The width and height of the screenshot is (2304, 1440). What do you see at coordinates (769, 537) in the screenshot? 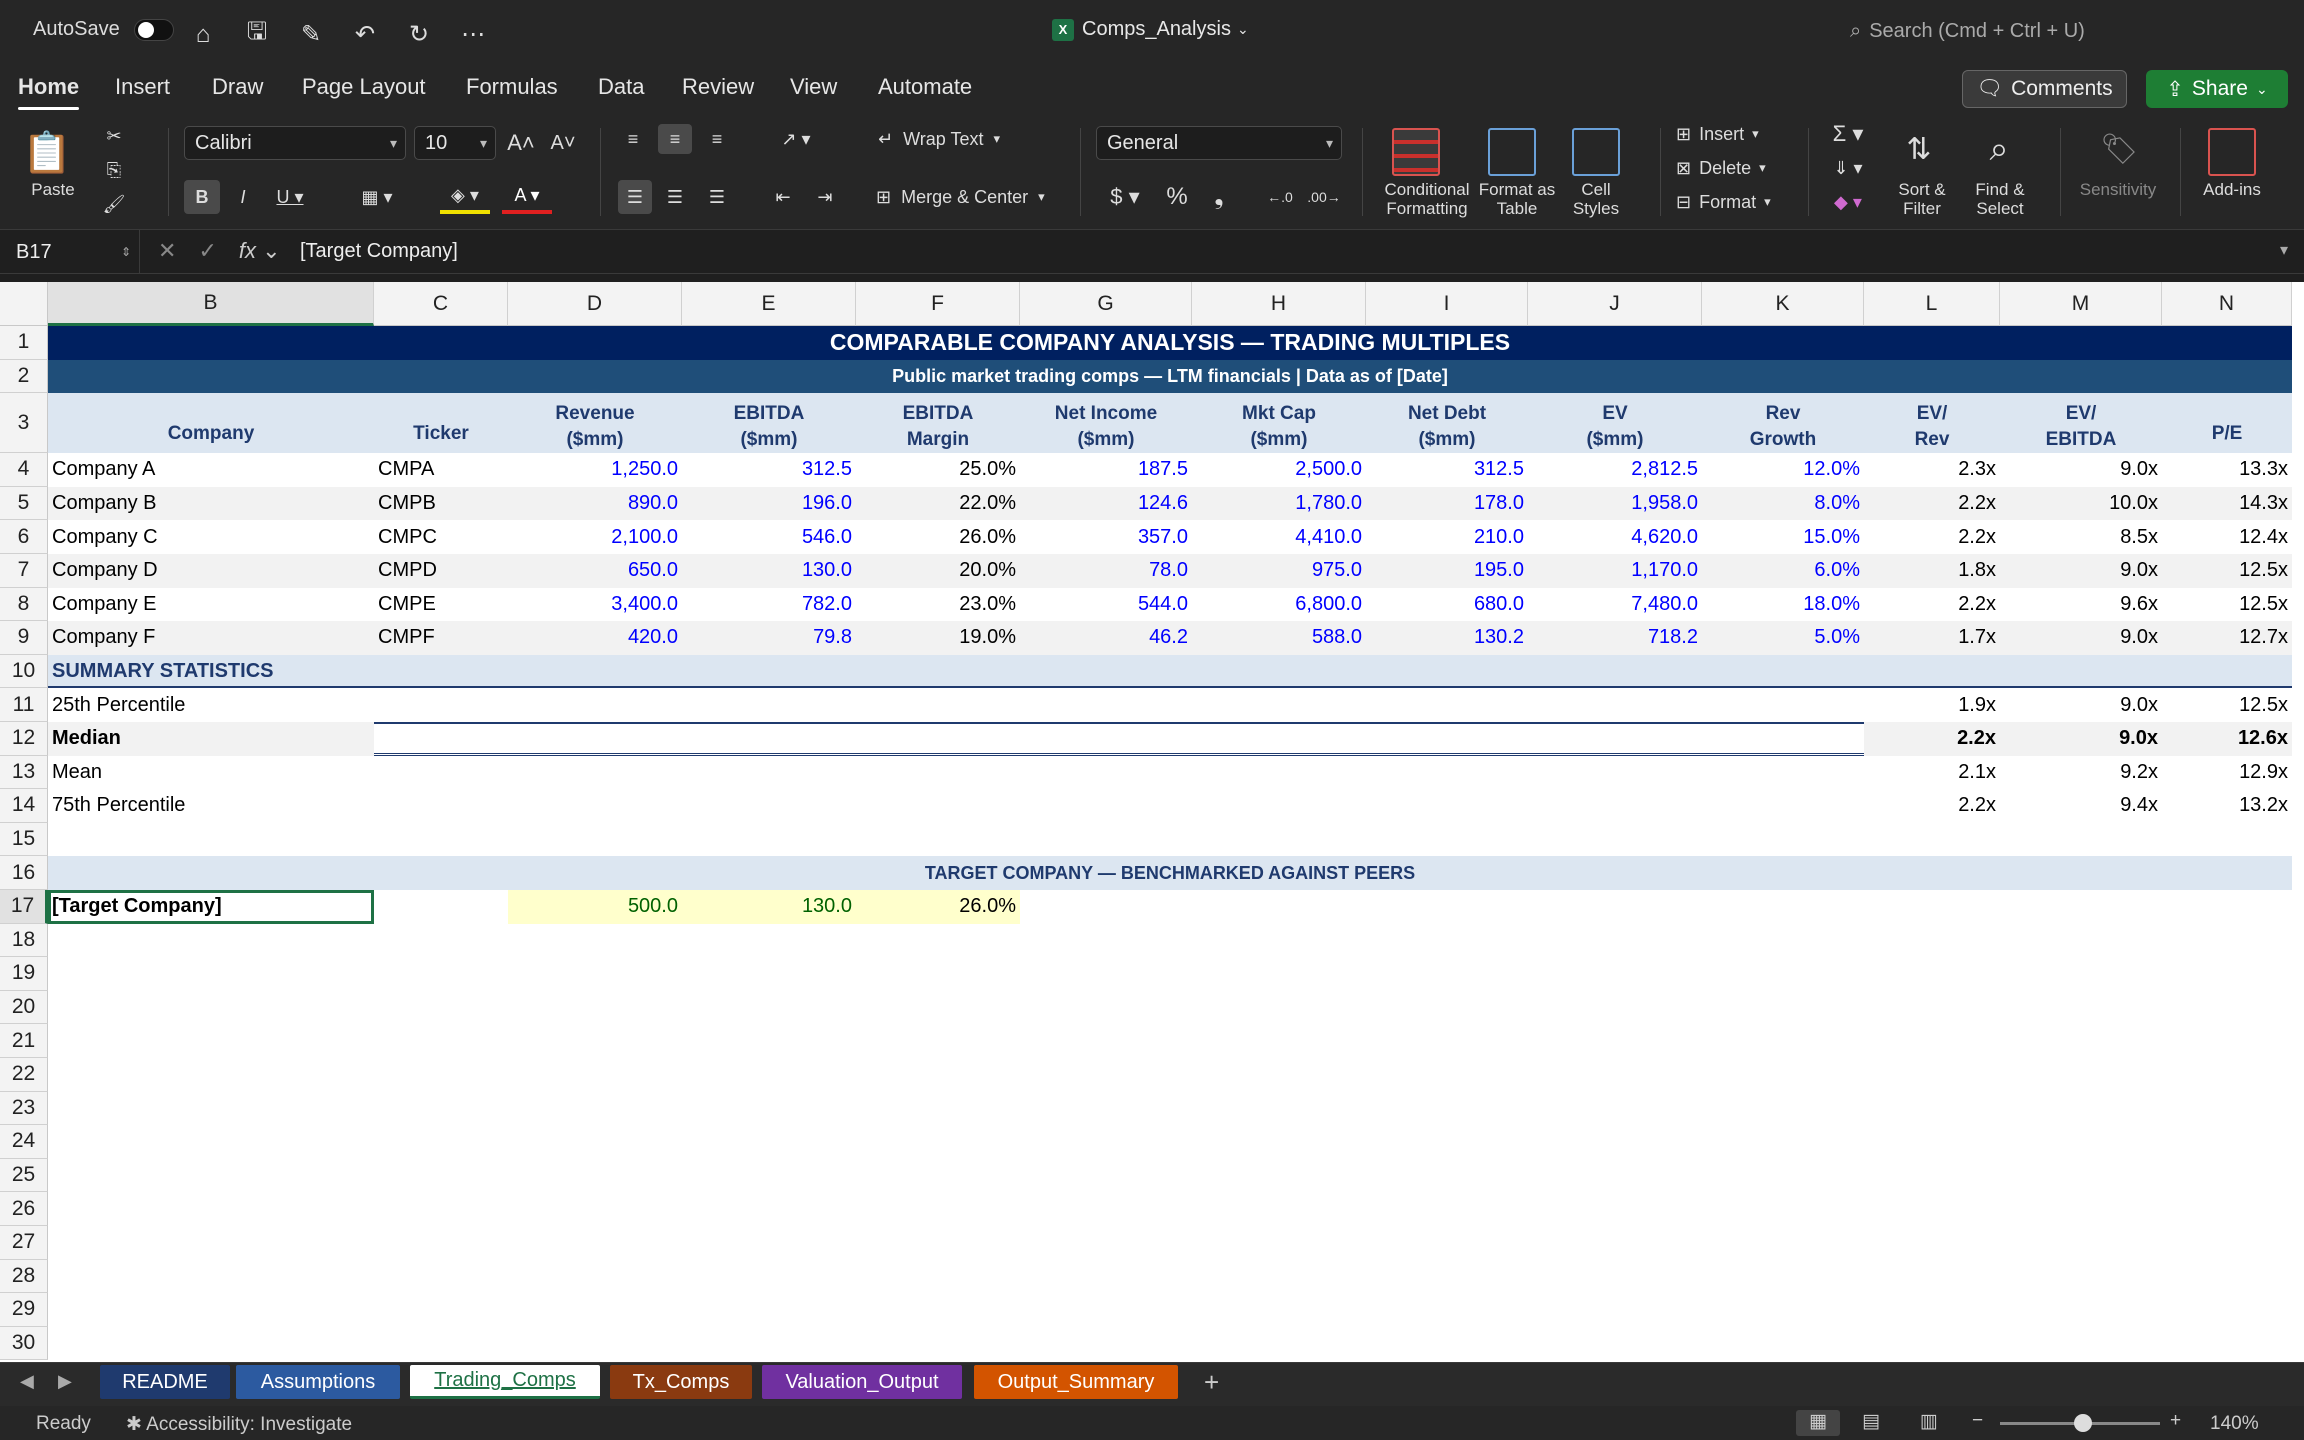
I see `value-cell: 546.0` at bounding box center [769, 537].